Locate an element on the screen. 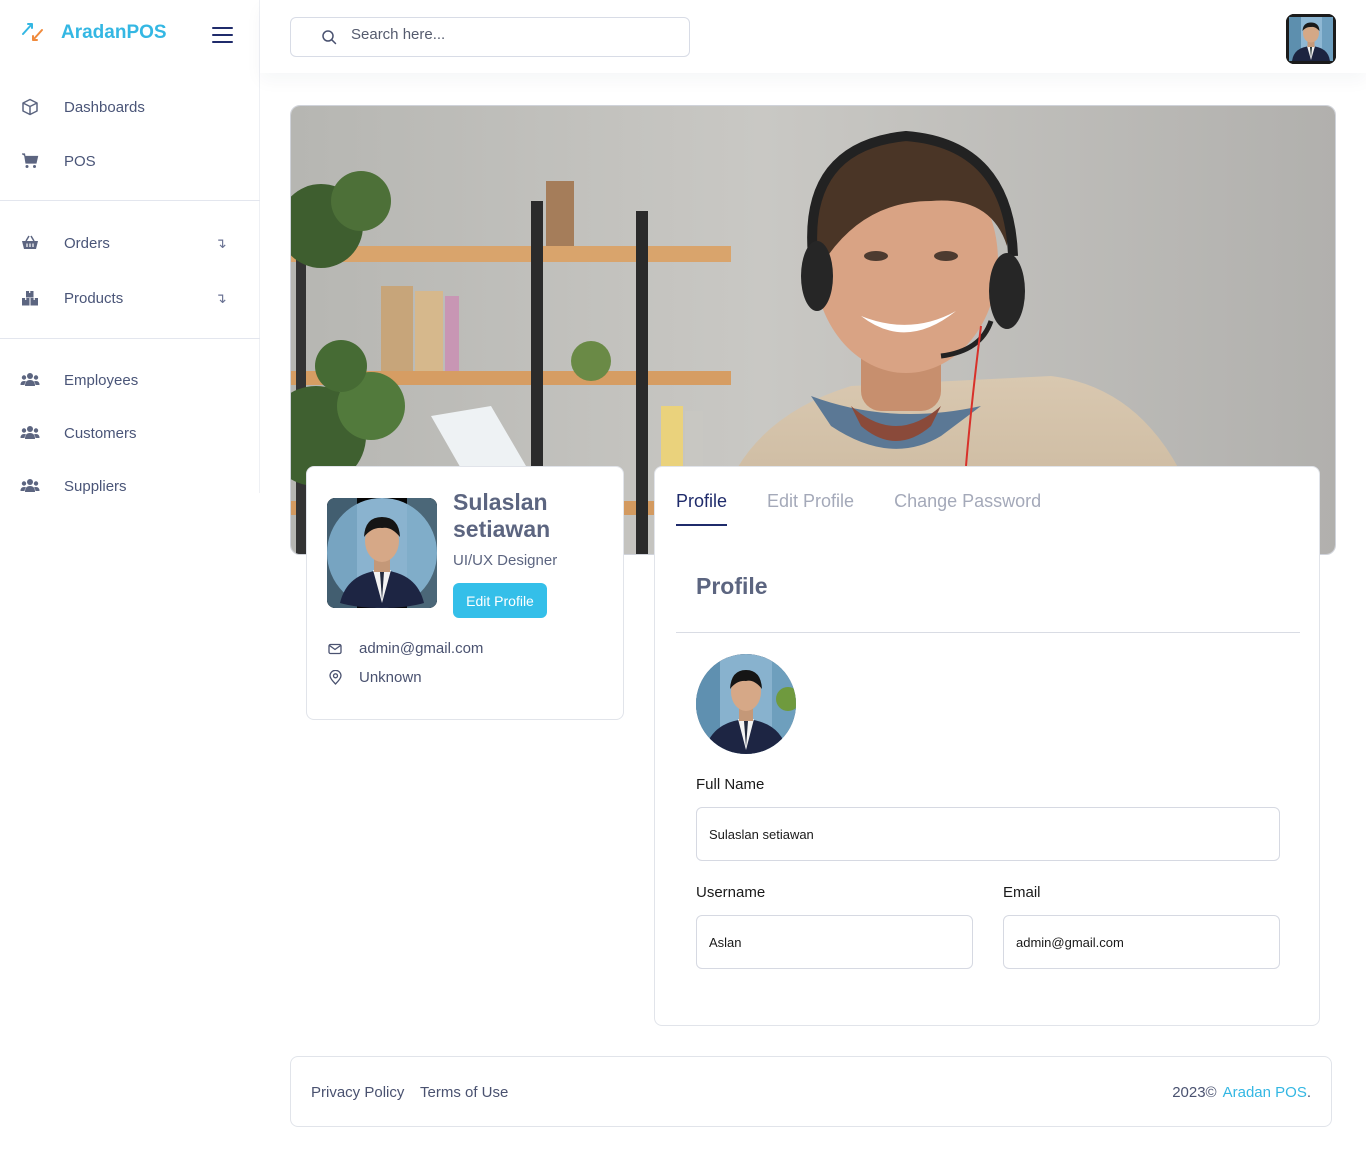 This screenshot has width=1366, height=1157. profile-avatar is located at coordinates (382, 553).